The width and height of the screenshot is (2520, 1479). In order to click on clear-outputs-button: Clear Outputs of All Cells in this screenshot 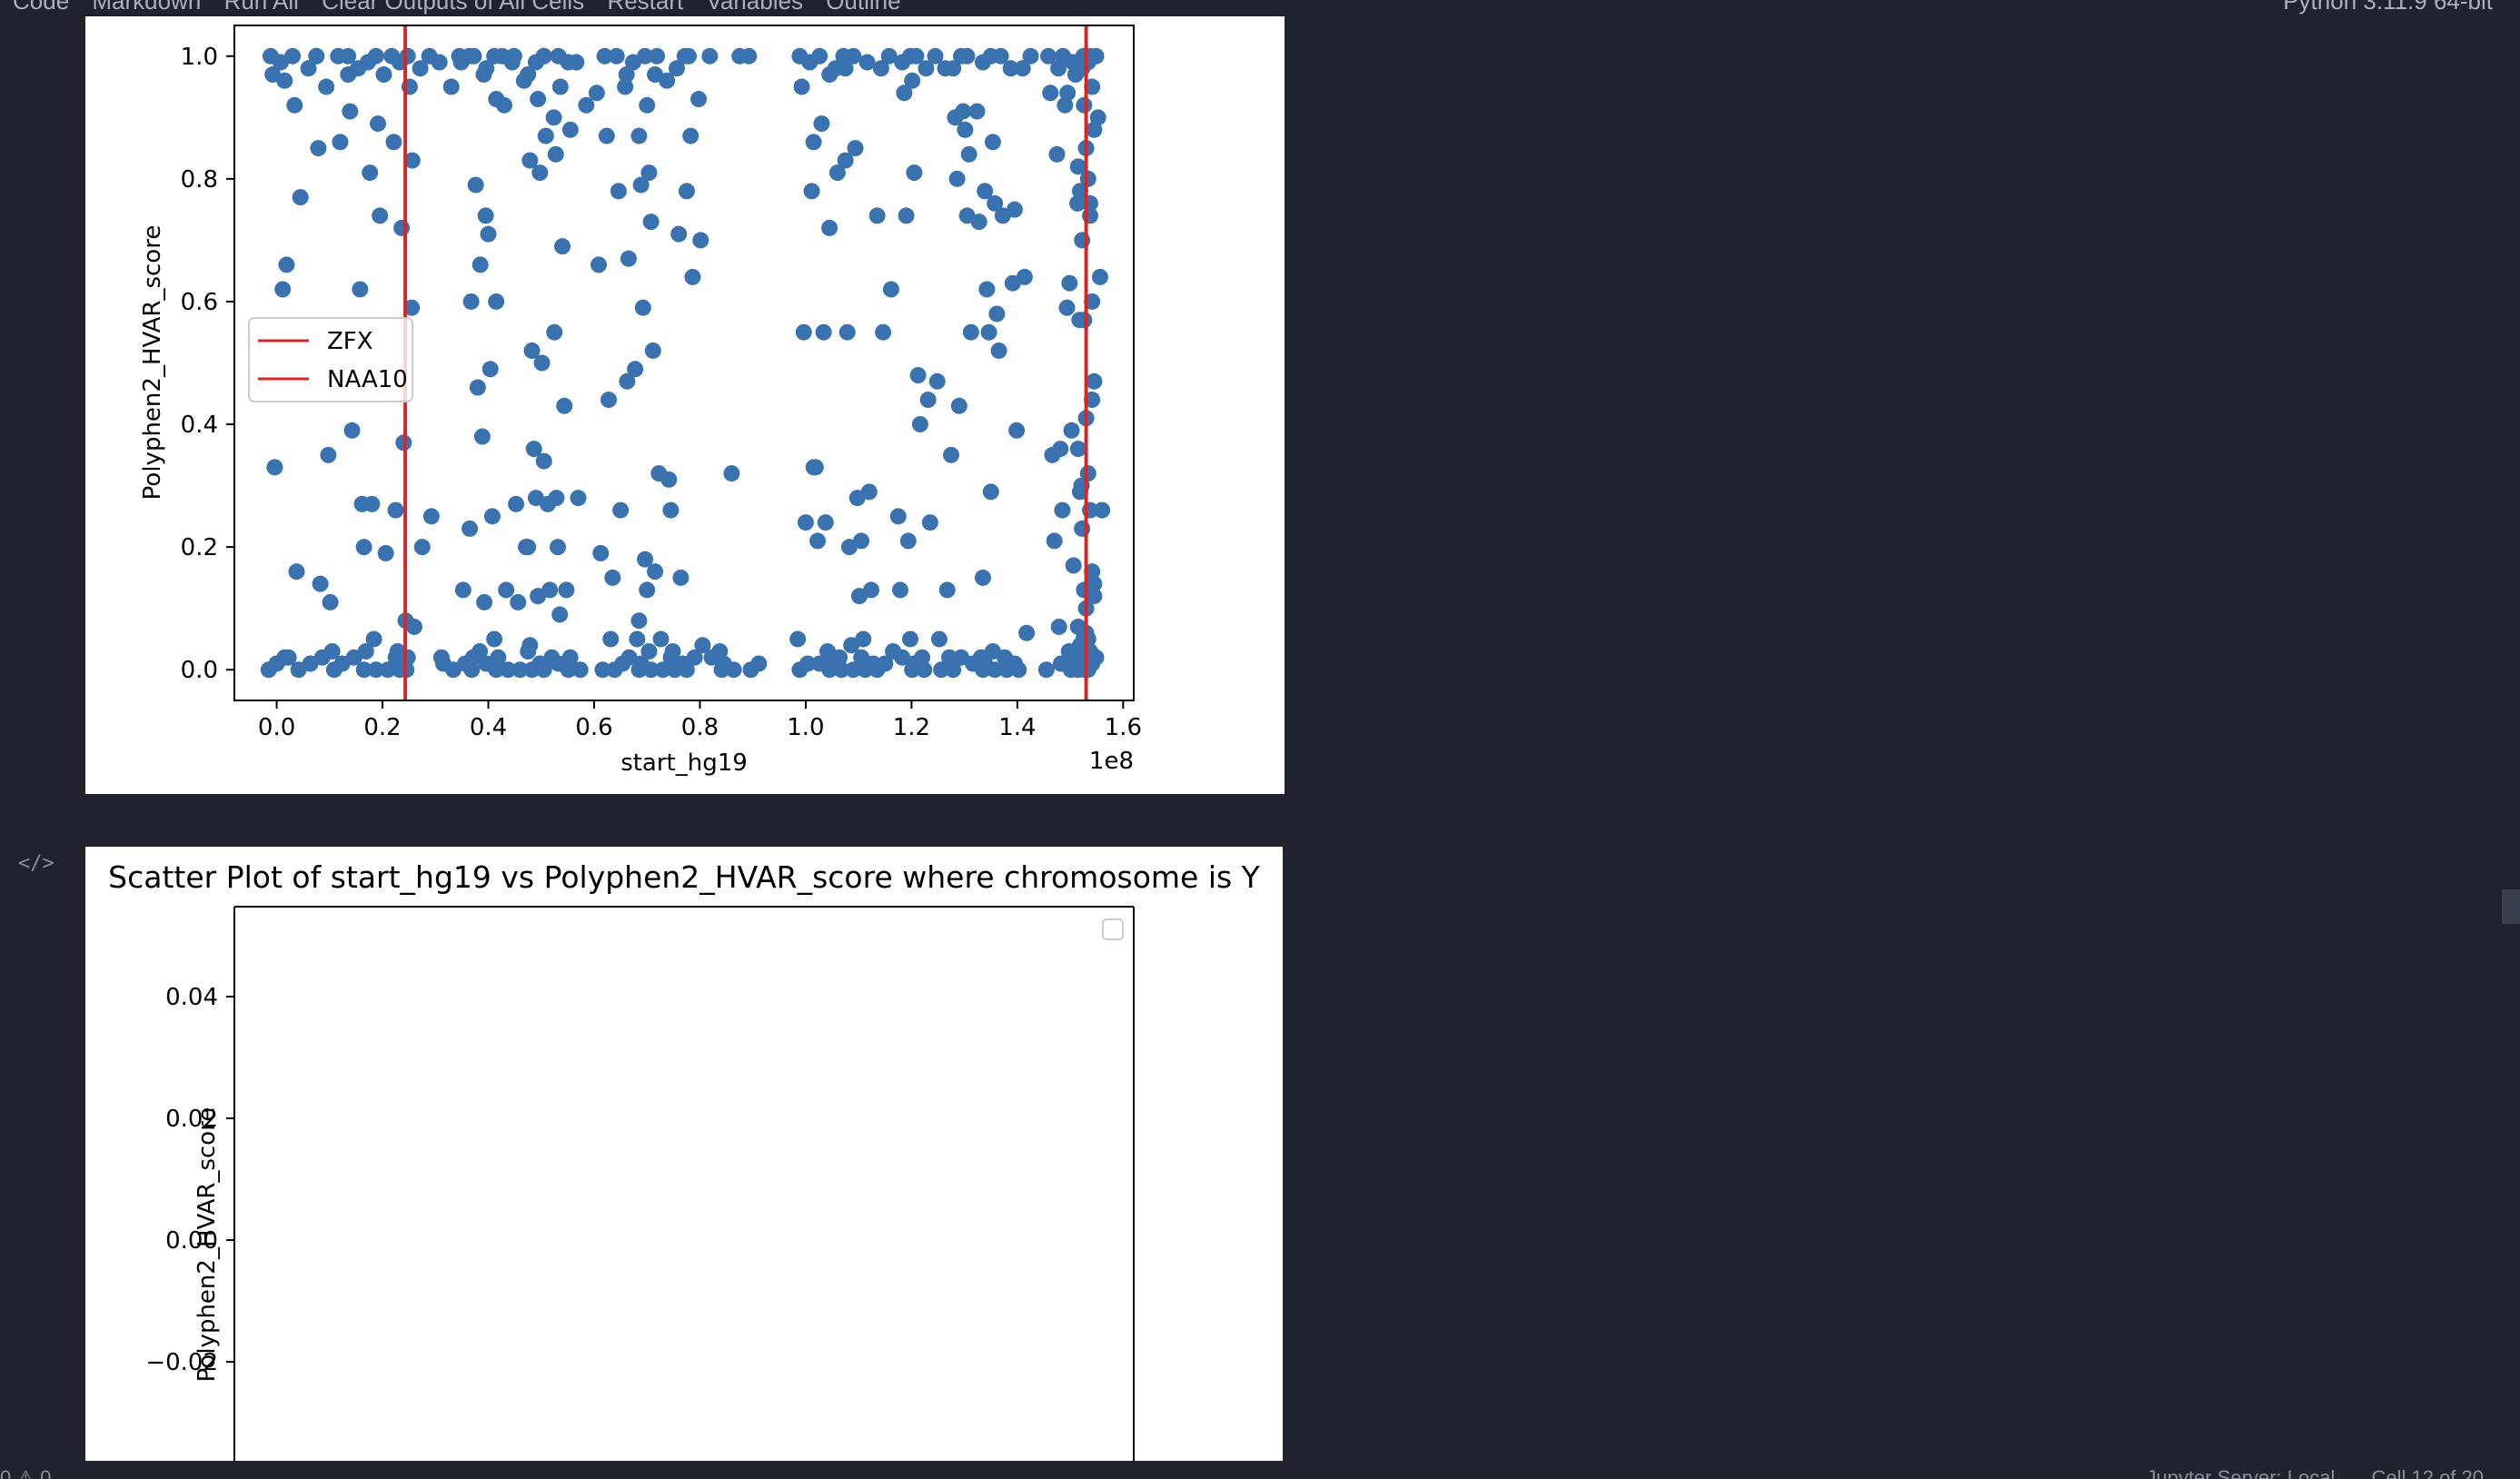, I will do `click(453, 8)`.